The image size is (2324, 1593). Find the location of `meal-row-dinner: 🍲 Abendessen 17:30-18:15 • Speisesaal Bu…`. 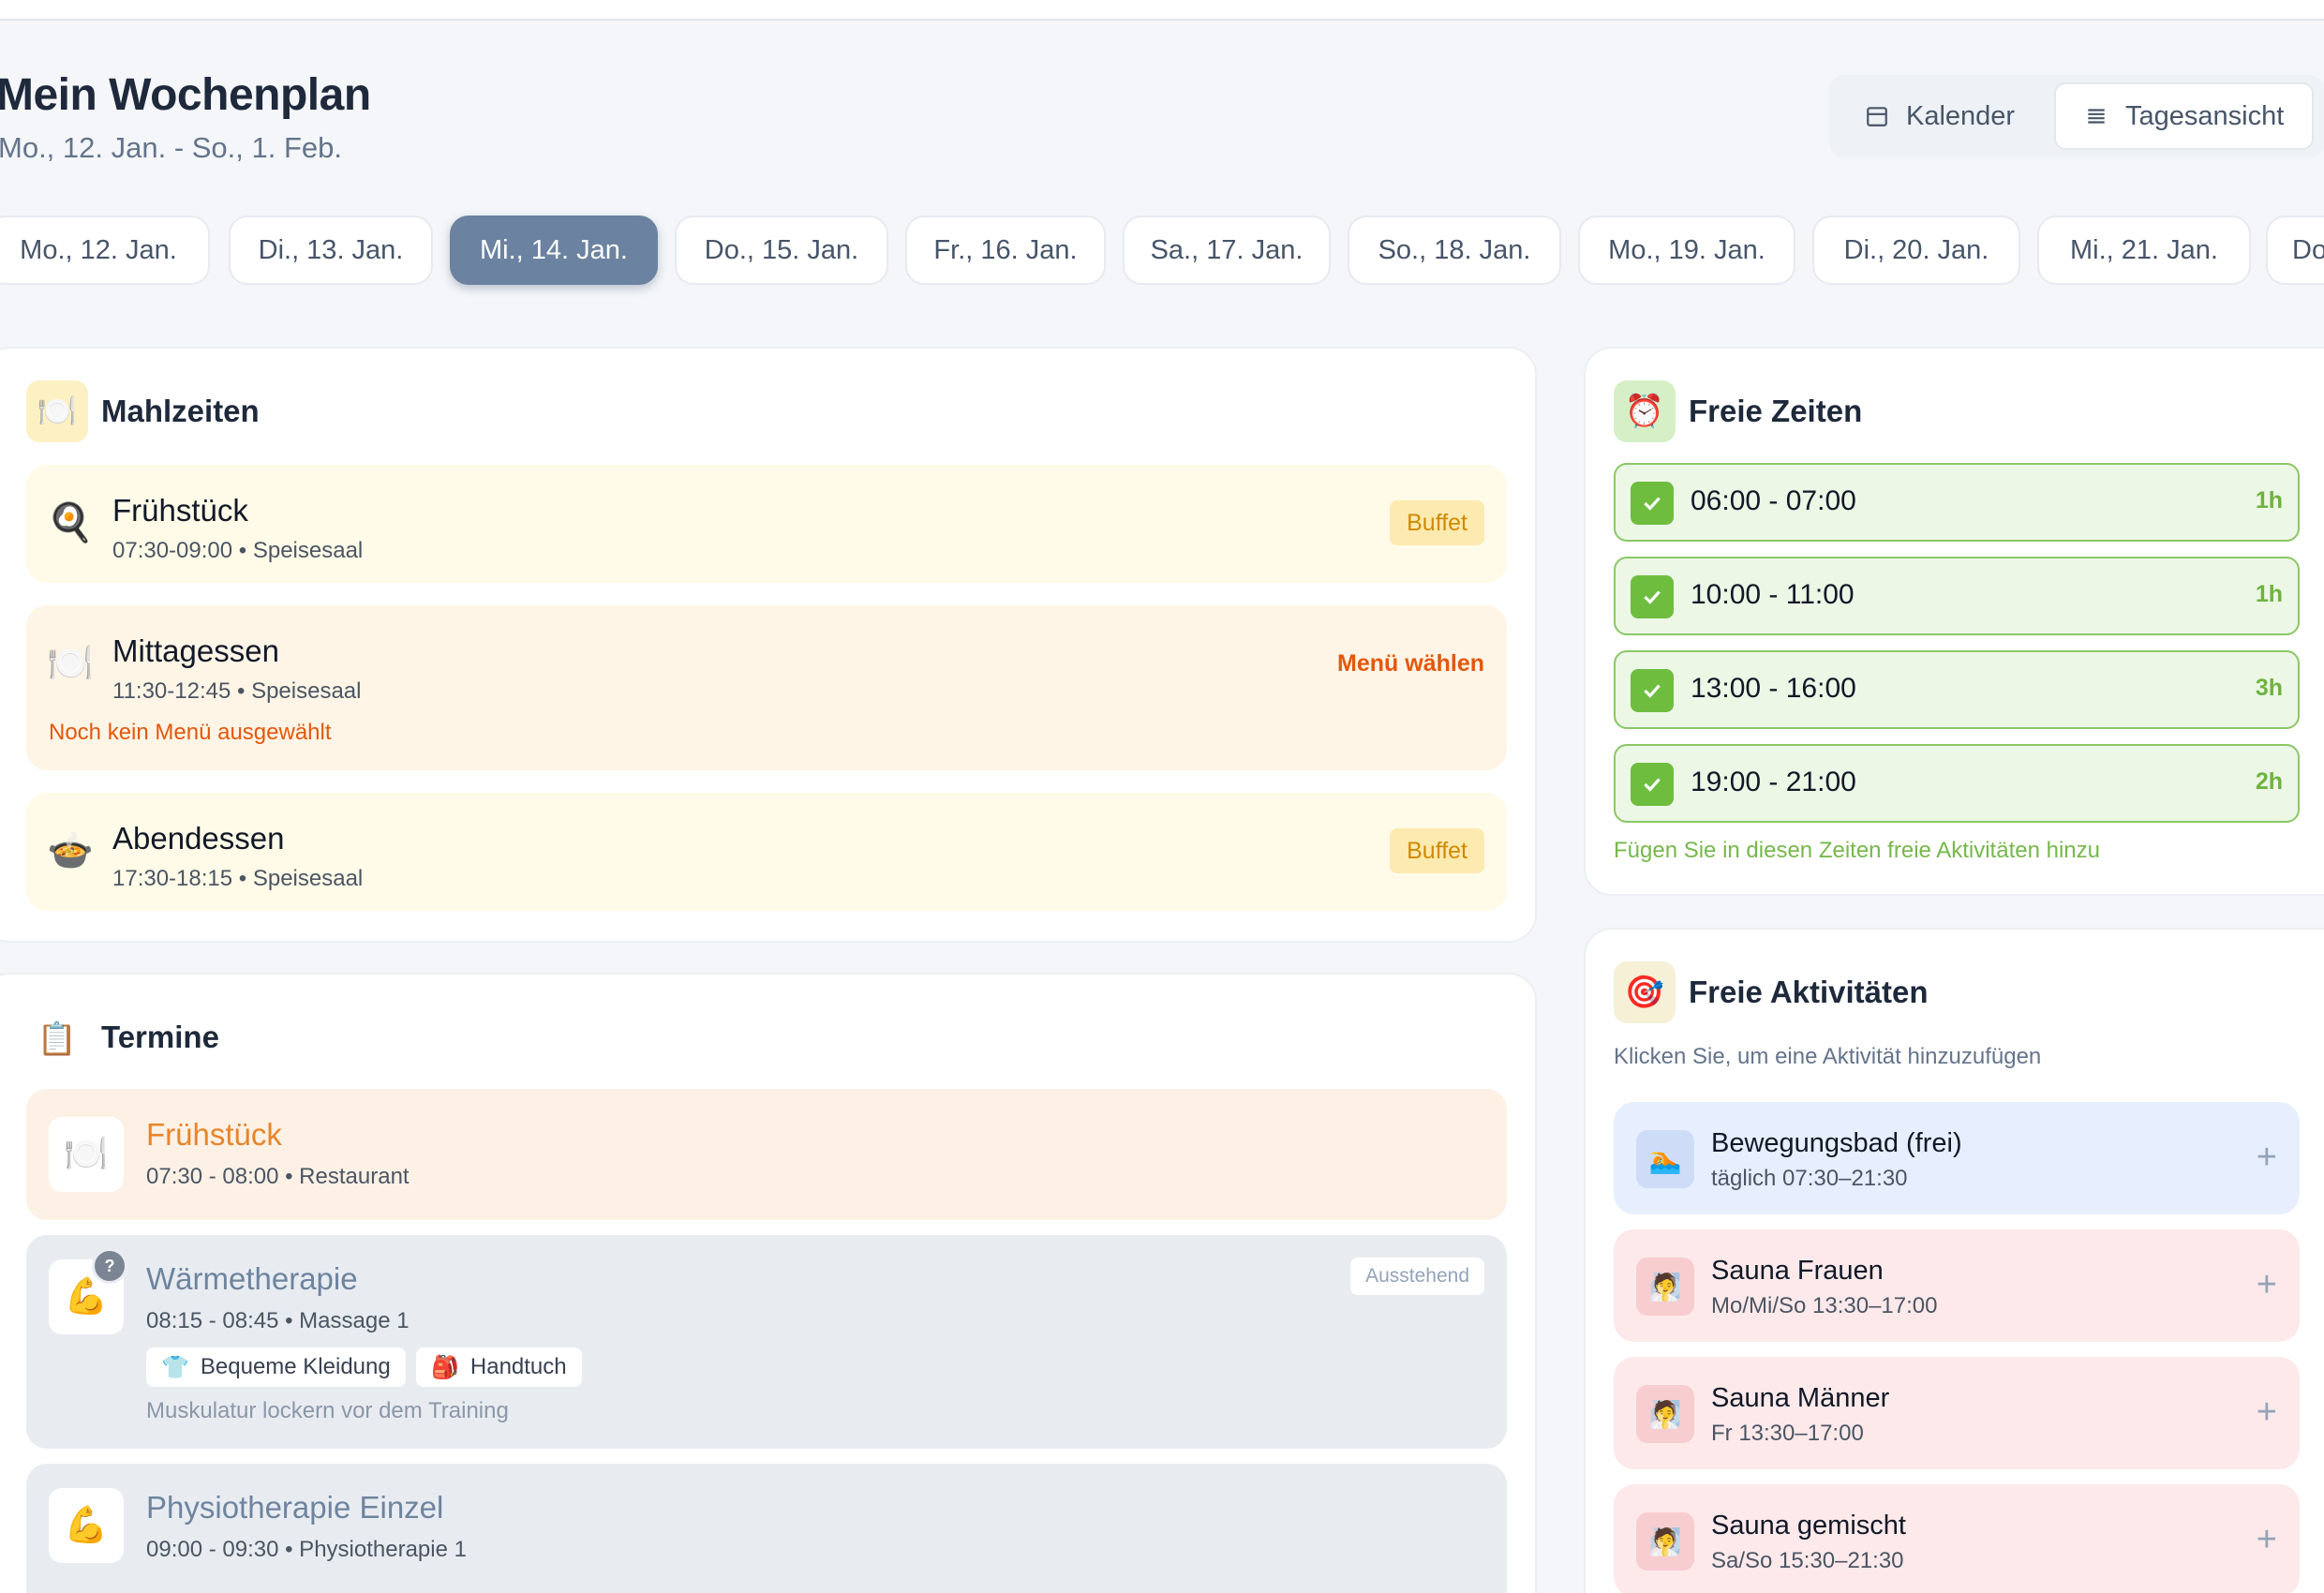

meal-row-dinner: 🍲 Abendessen 17:30-18:15 • Speisesaal Bu… is located at coordinates (766, 852).